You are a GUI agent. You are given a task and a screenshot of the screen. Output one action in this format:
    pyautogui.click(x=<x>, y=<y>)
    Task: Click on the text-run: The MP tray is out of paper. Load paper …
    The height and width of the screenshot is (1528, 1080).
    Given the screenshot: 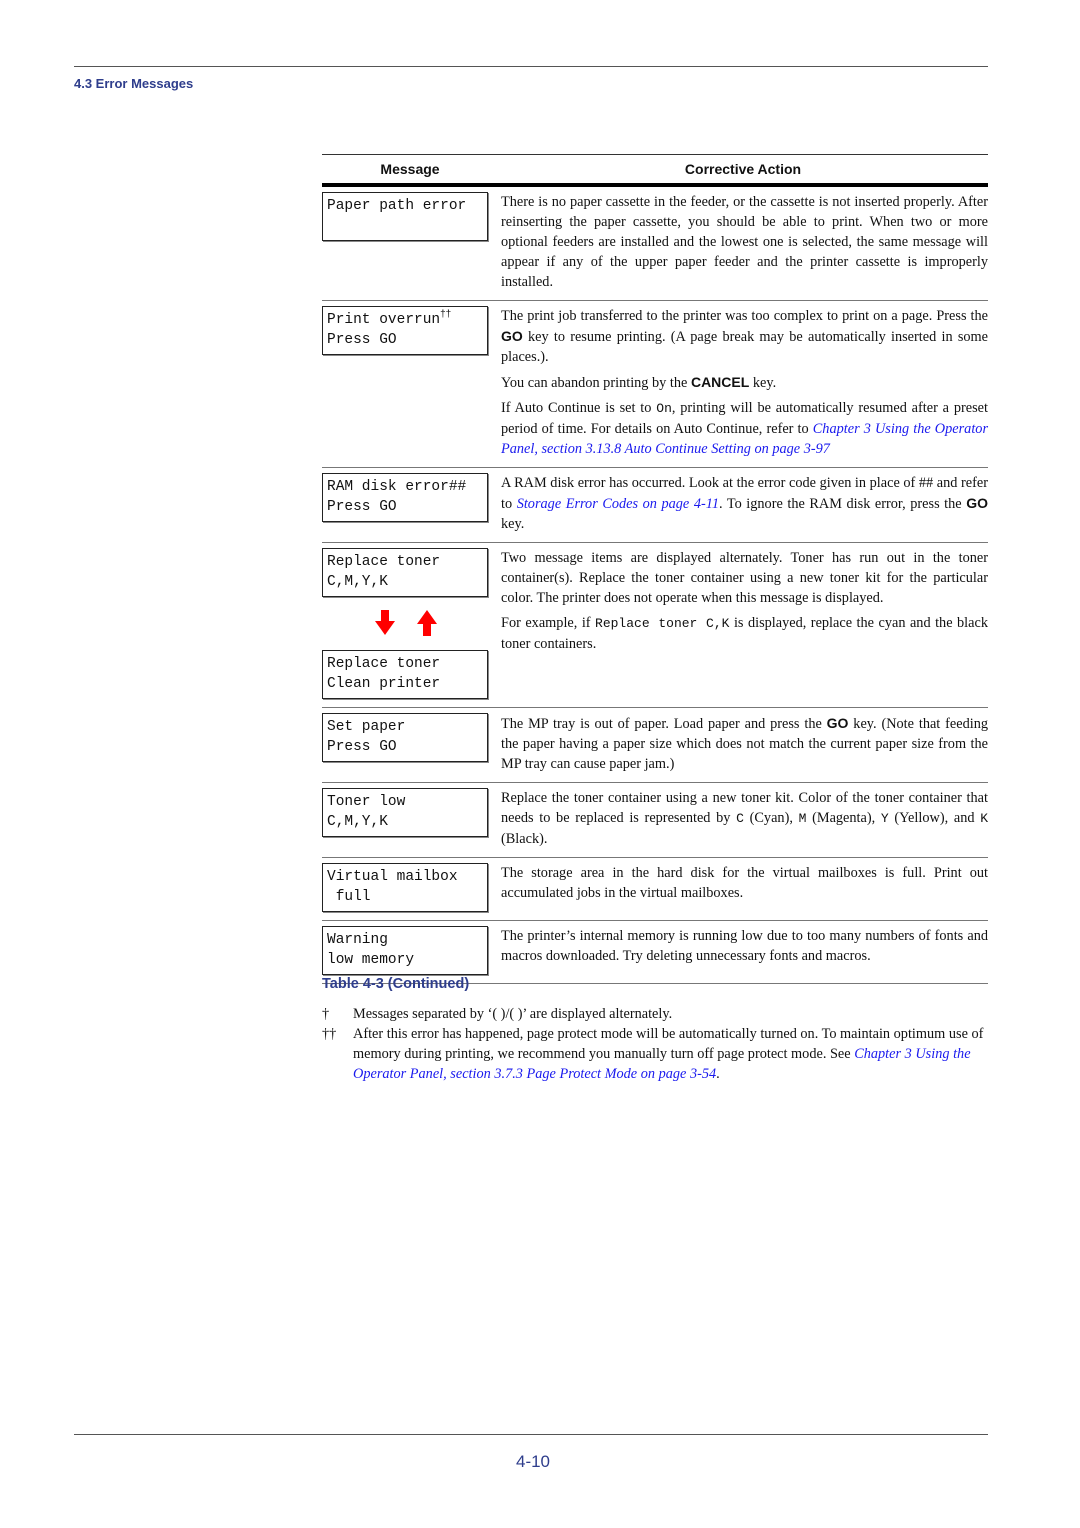 What is the action you would take?
    pyautogui.click(x=664, y=724)
    